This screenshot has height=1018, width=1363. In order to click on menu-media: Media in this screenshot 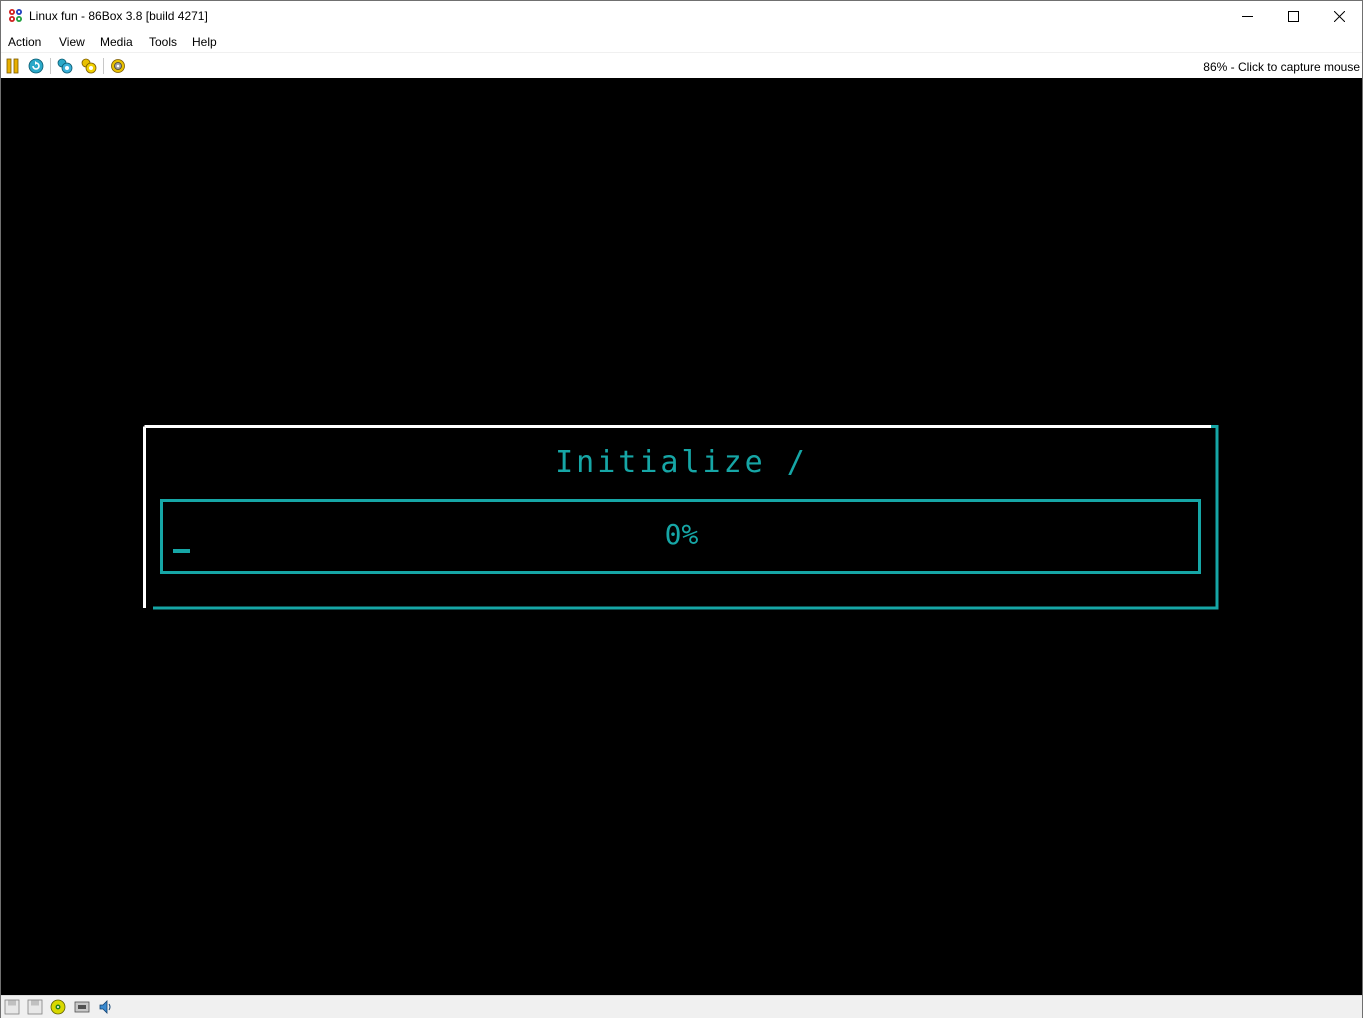, I will do `click(116, 42)`.